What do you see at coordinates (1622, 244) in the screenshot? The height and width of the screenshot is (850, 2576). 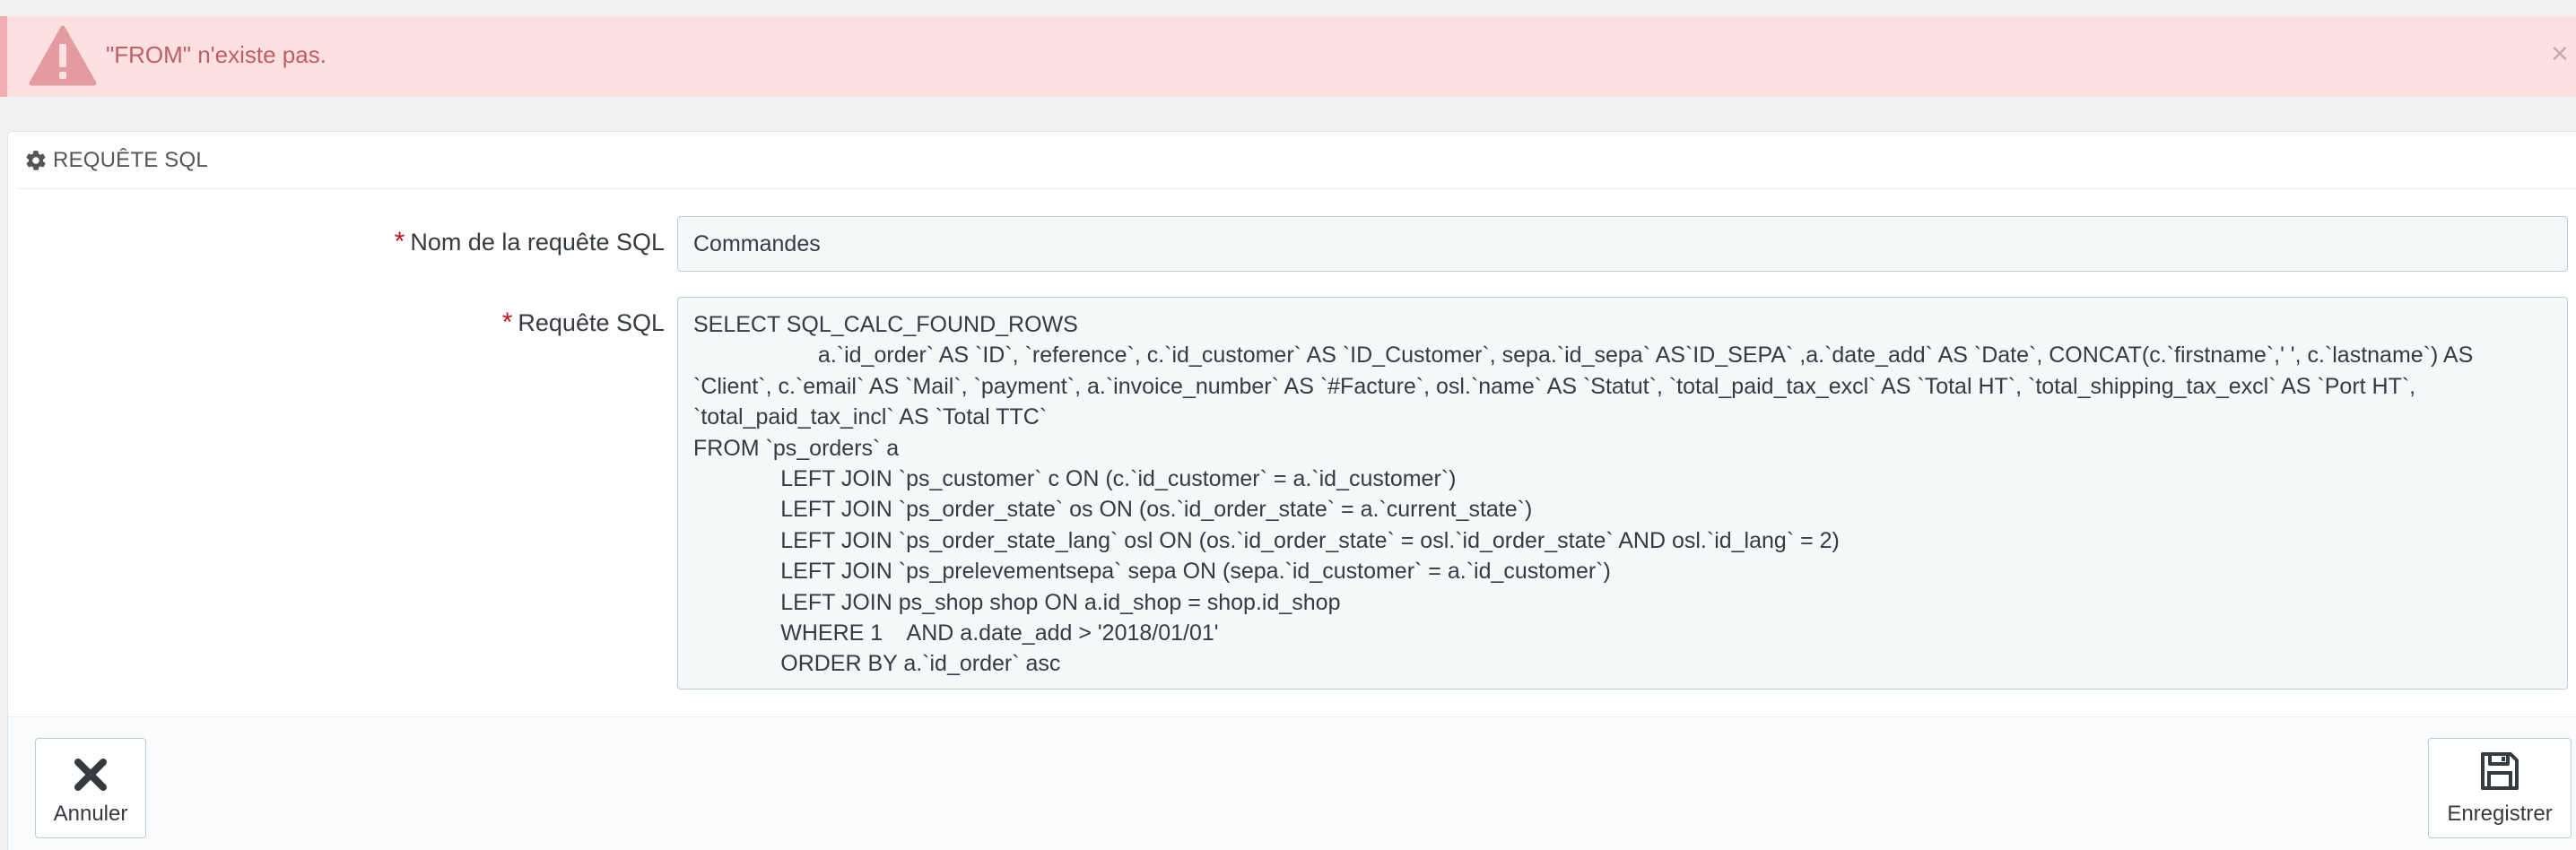 I see `query-name-input` at bounding box center [1622, 244].